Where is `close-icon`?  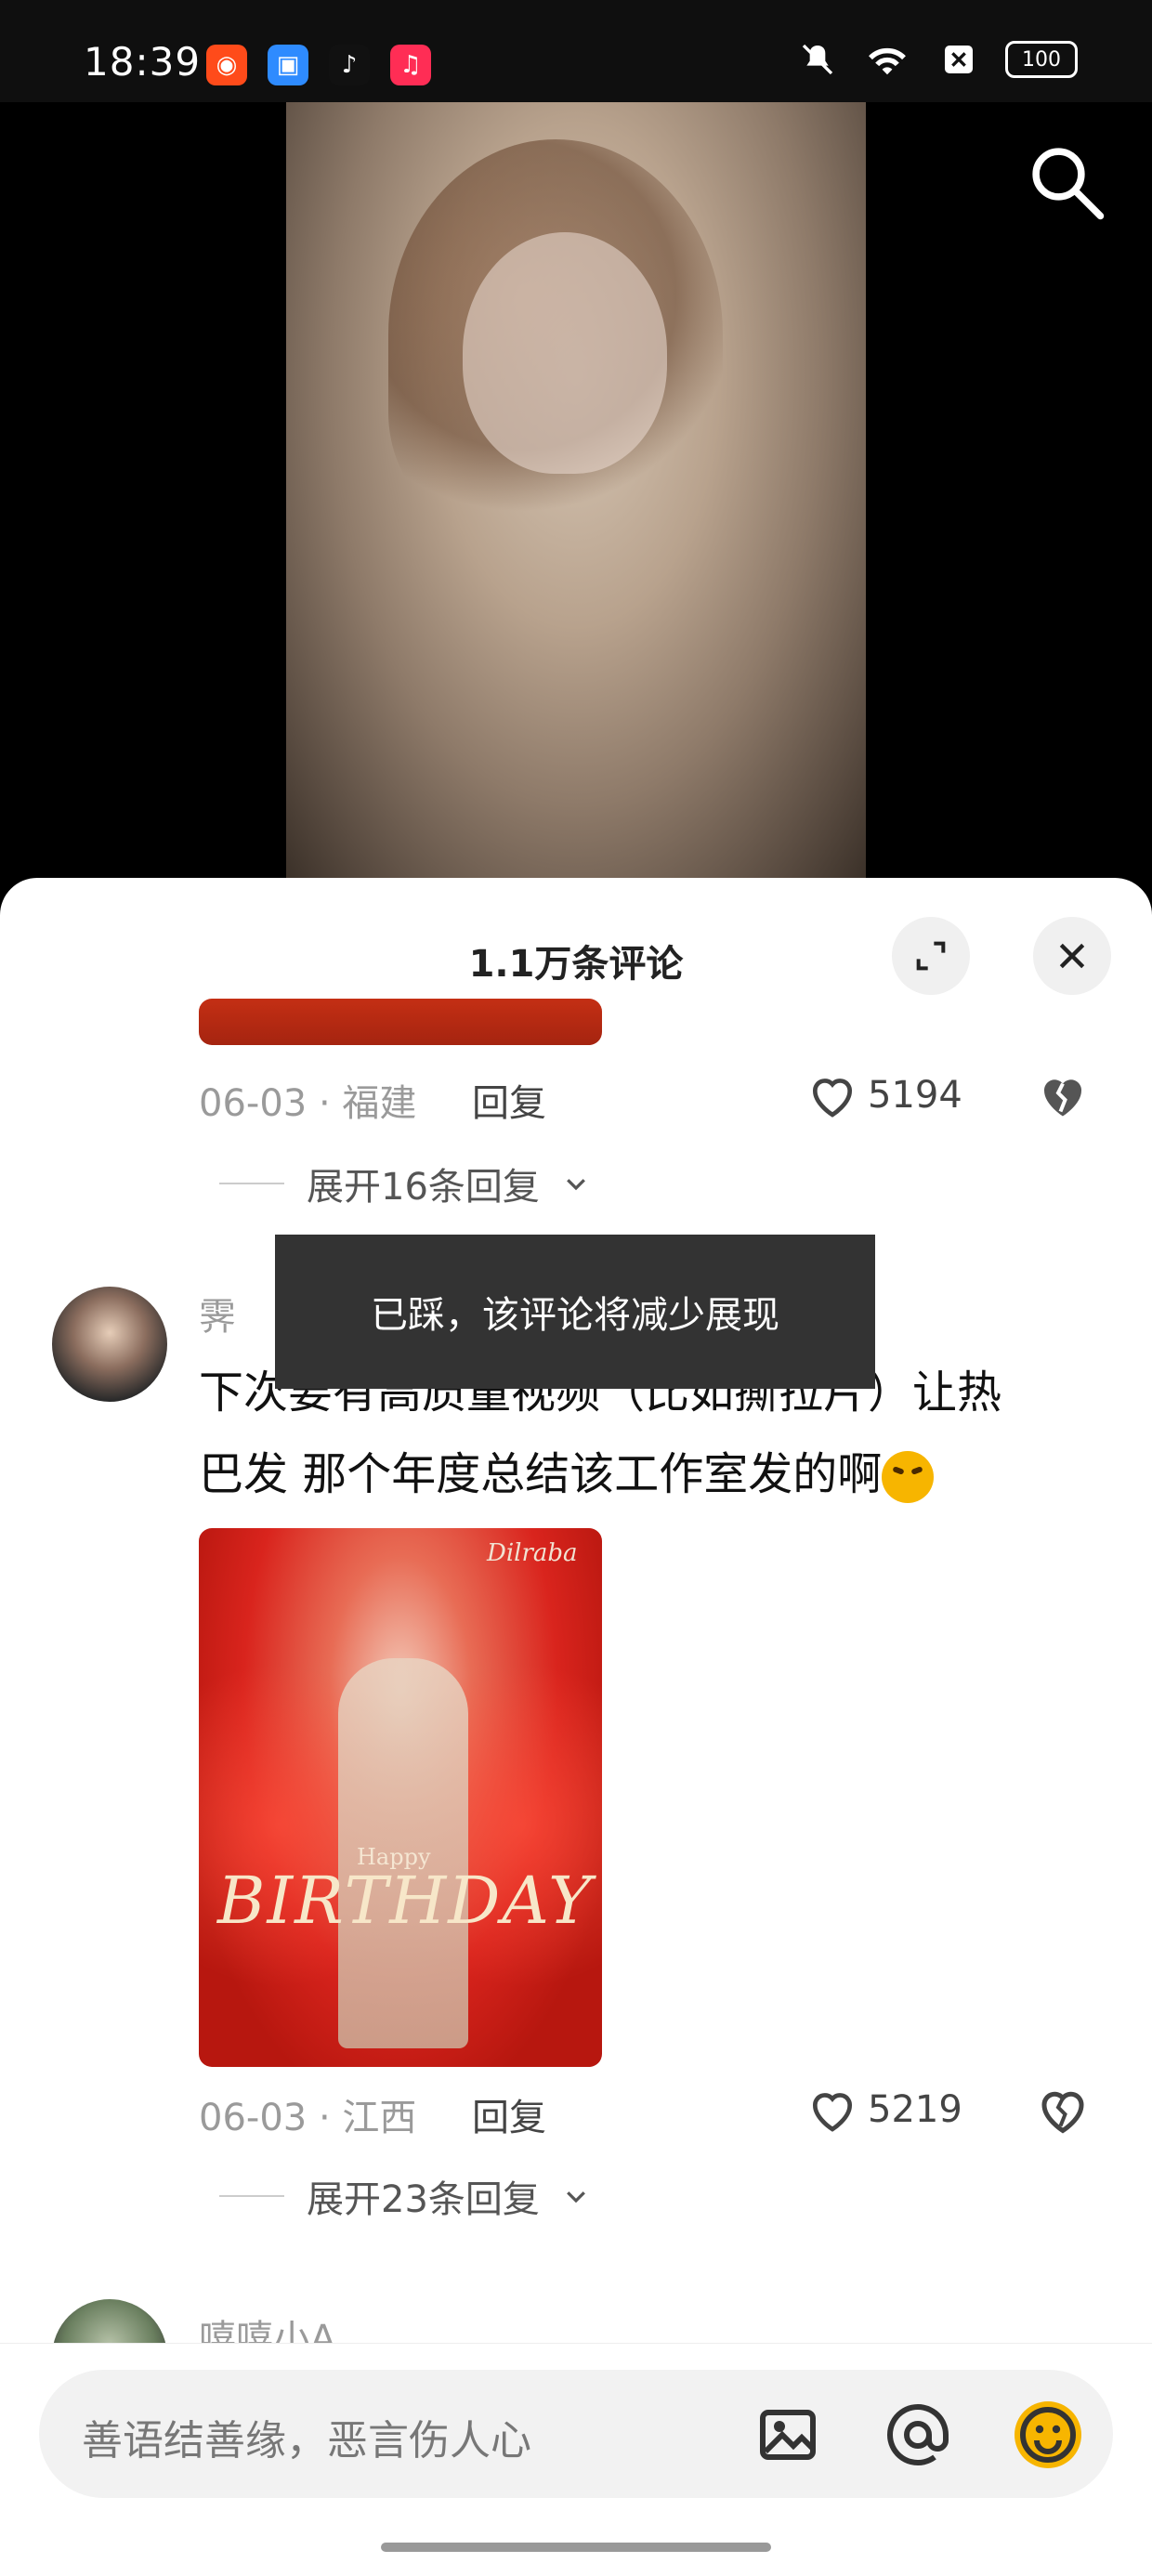 close-icon is located at coordinates (1072, 956).